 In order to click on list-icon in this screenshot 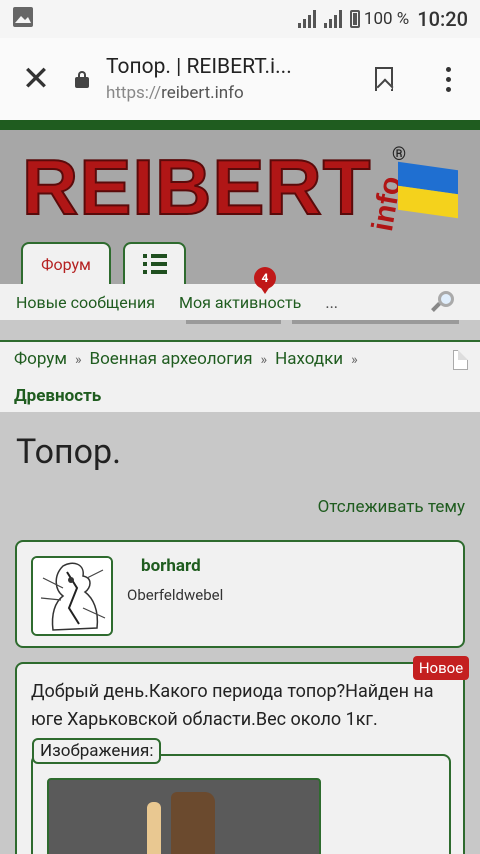, I will do `click(154, 264)`.